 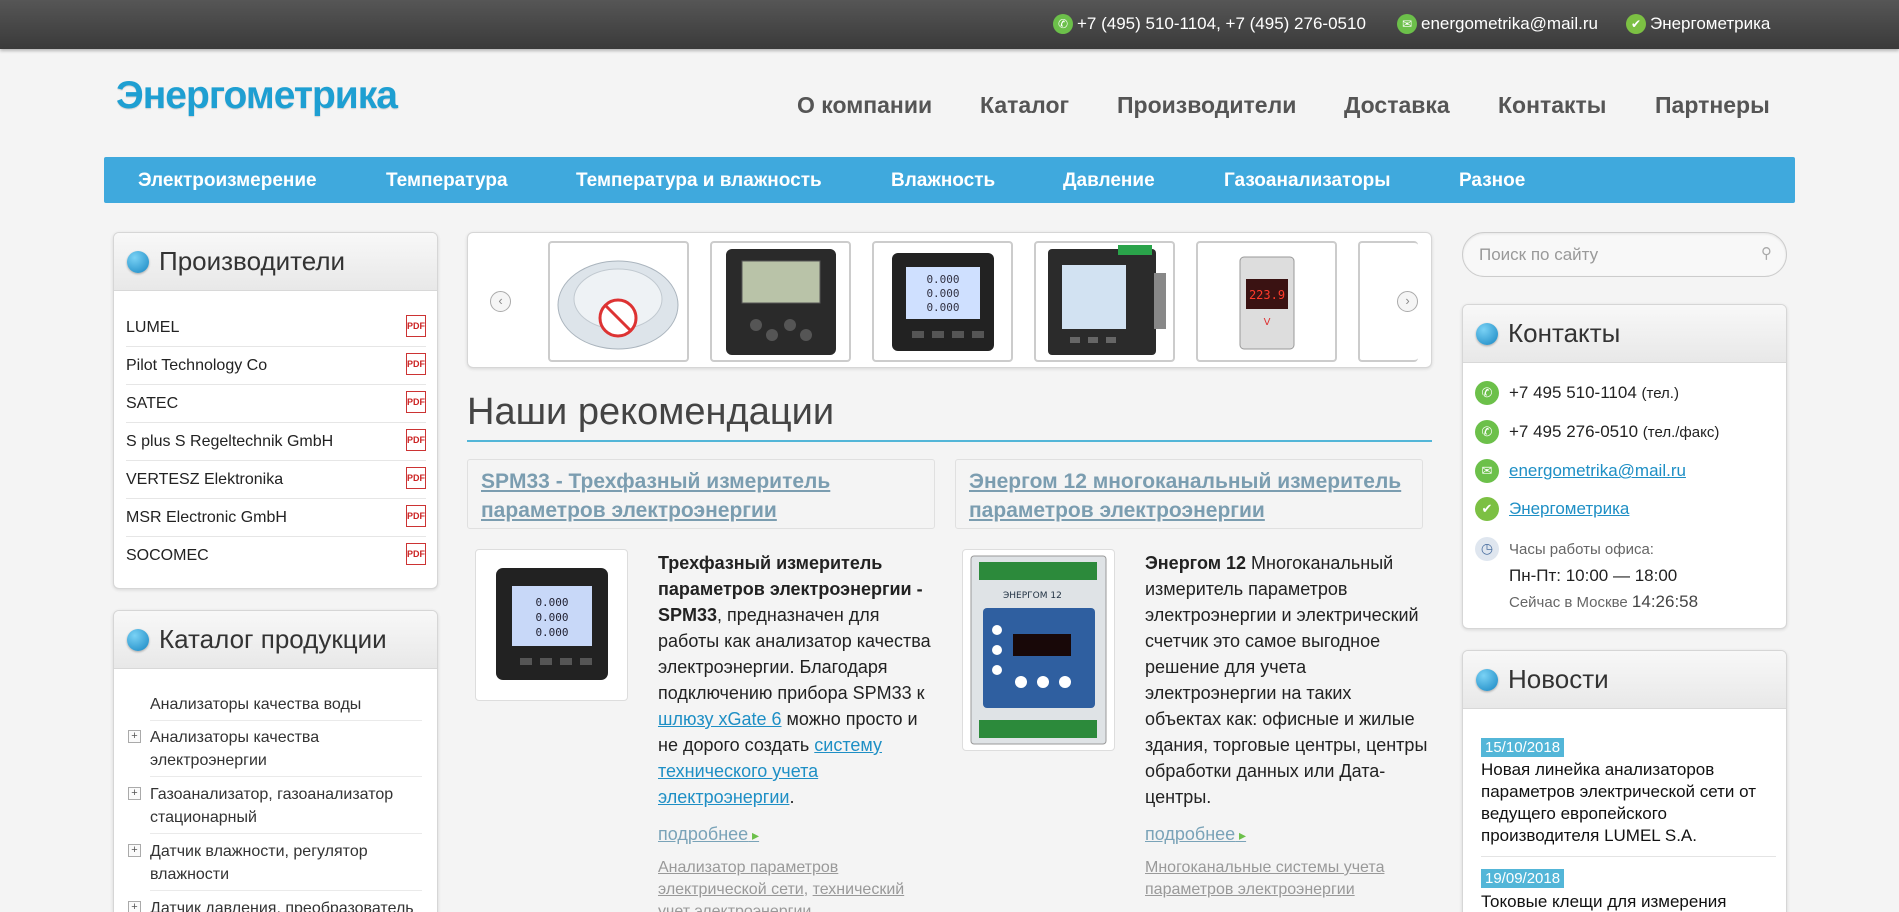 What do you see at coordinates (720, 719) in the screenshot?
I see `xgate-link: шлюзу xGate 6` at bounding box center [720, 719].